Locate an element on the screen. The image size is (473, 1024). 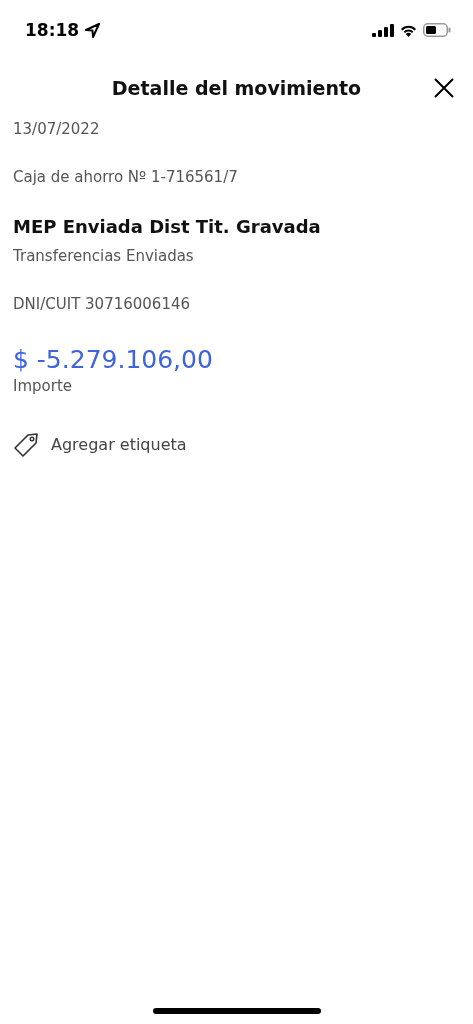
tax-id-text: DNI/CUIT 30716006146 is located at coordinates (102, 305).